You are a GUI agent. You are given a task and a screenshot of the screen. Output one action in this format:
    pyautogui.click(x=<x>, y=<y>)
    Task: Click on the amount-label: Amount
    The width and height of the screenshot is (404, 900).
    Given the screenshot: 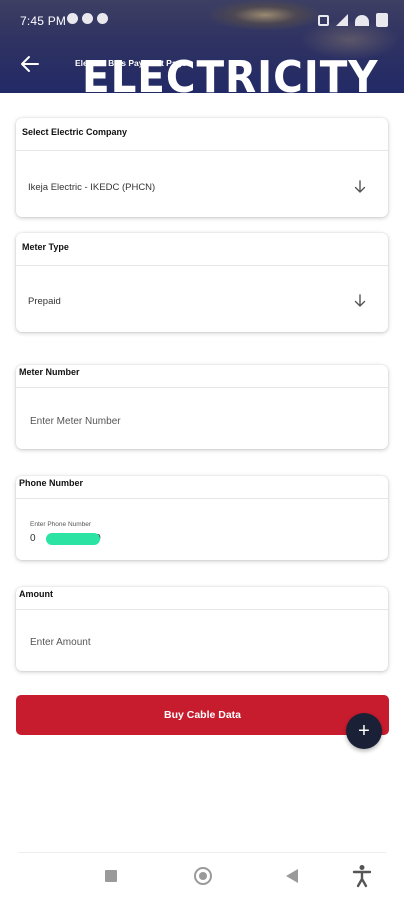 What is the action you would take?
    pyautogui.click(x=36, y=594)
    